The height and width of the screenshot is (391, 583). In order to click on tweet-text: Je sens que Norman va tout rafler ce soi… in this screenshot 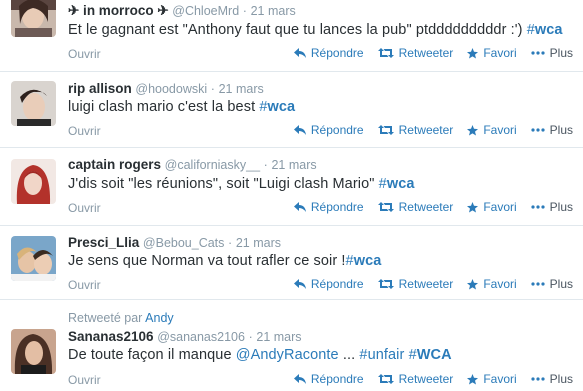, I will do `click(224, 261)`.